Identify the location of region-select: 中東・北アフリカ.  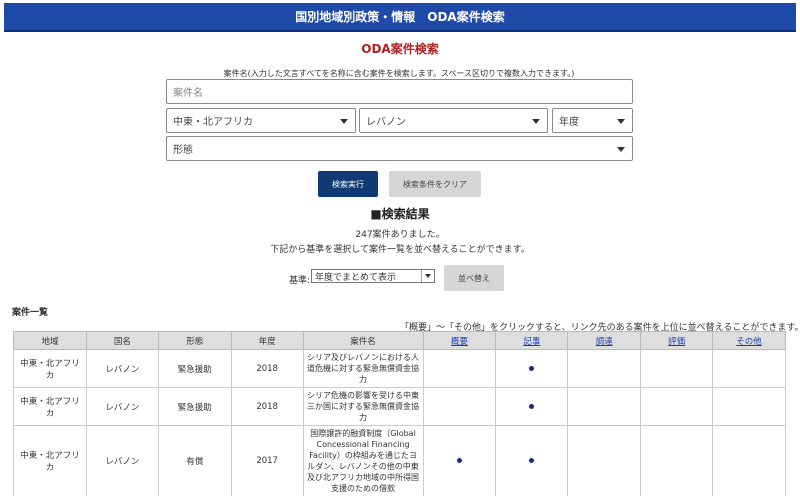
(261, 120).